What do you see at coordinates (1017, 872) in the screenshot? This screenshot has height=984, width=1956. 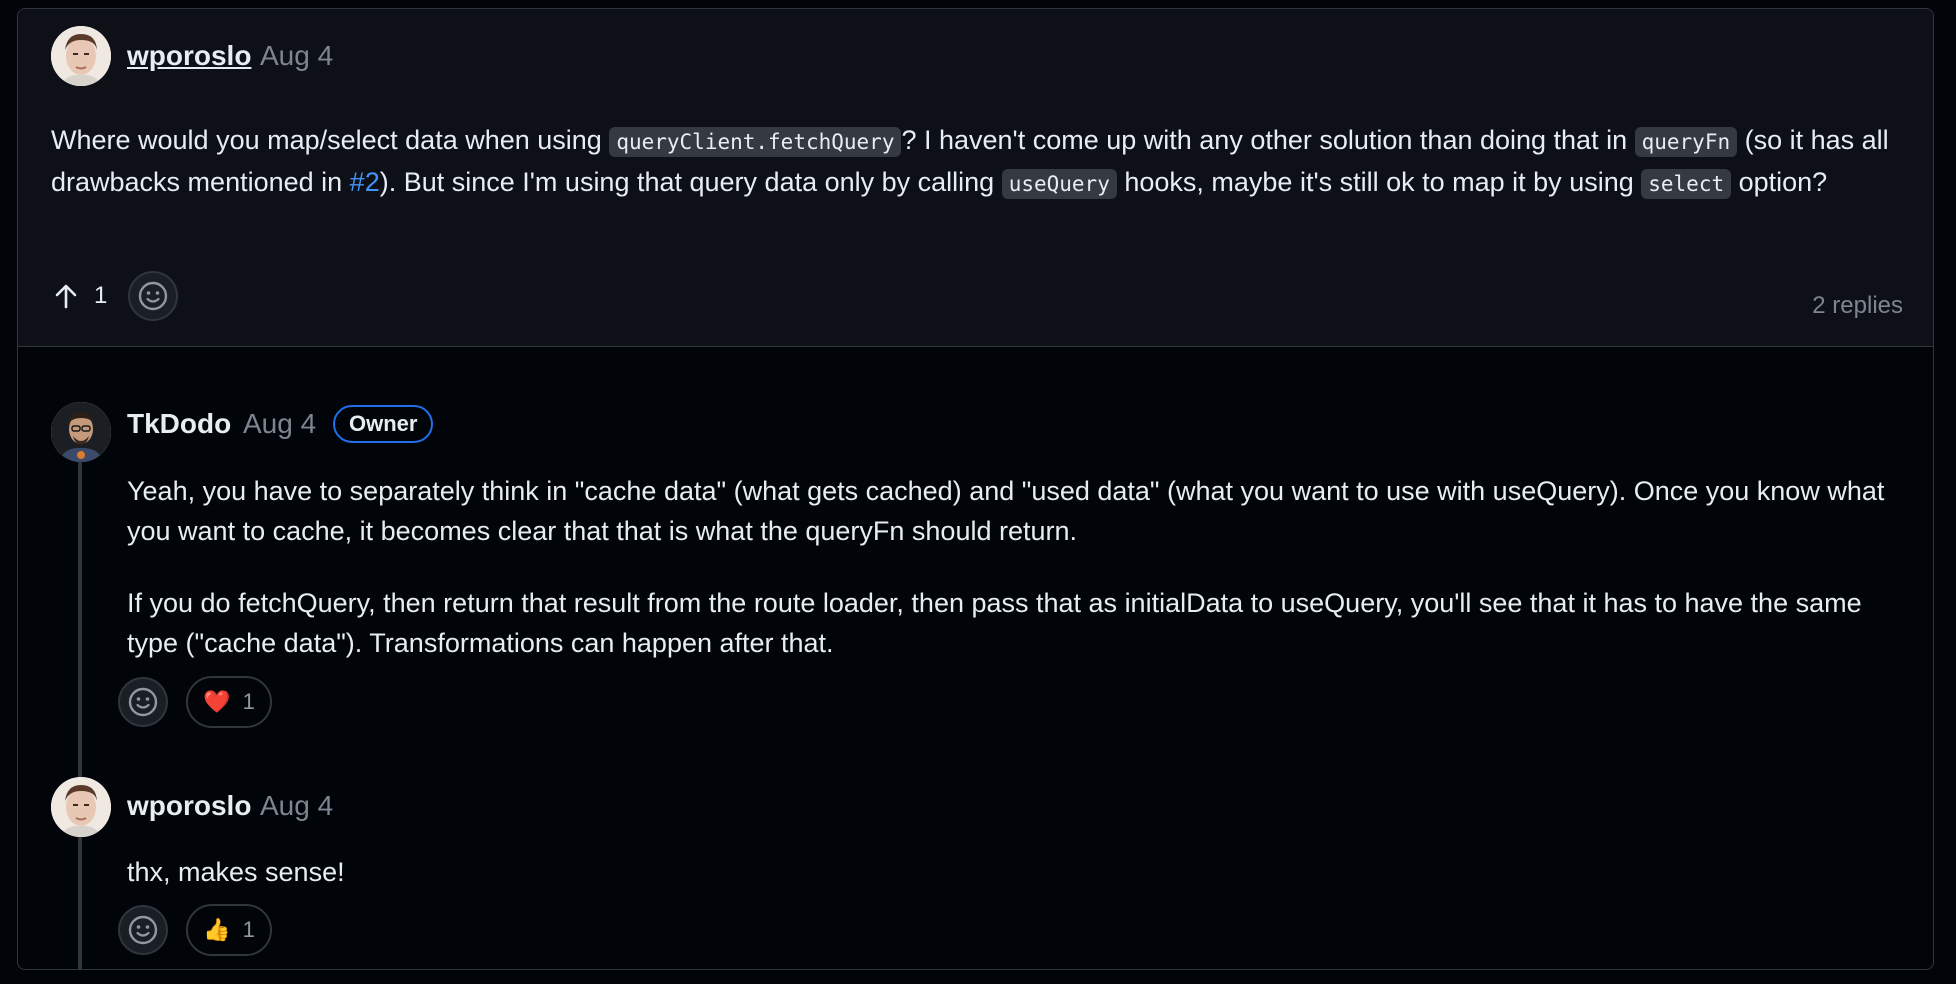 I see `reply-body: thx, makes sense!` at bounding box center [1017, 872].